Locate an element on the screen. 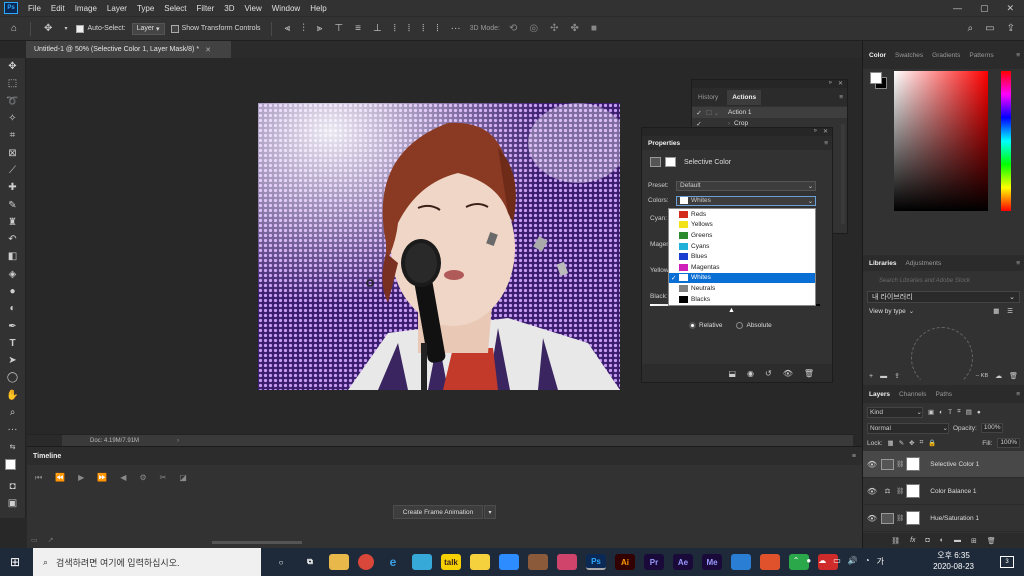 The width and height of the screenshot is (1024, 576). link-layers-icon: ⛓ is located at coordinates (895, 541).